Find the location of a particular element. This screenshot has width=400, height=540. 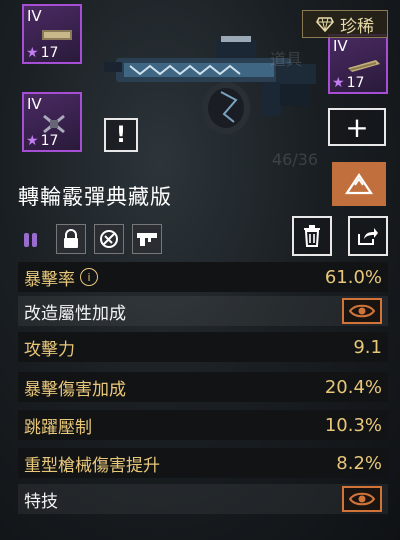

stat-row-jump-suppression: 跳躍壓制 10.3% is located at coordinates (203, 425).